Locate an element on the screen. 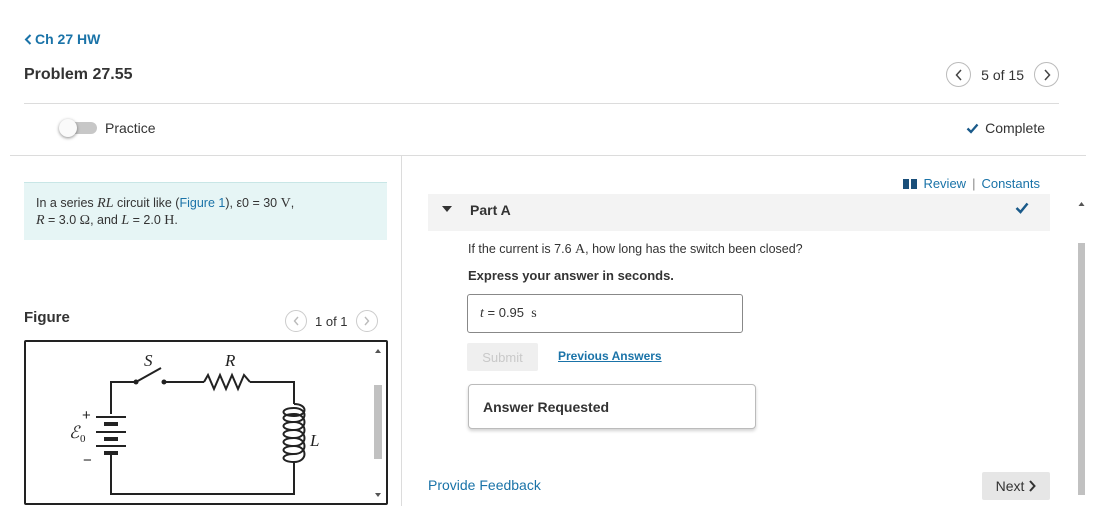 Image resolution: width=1102 pixels, height=506 pixels. problem-math: ε0 is located at coordinates (242, 203).